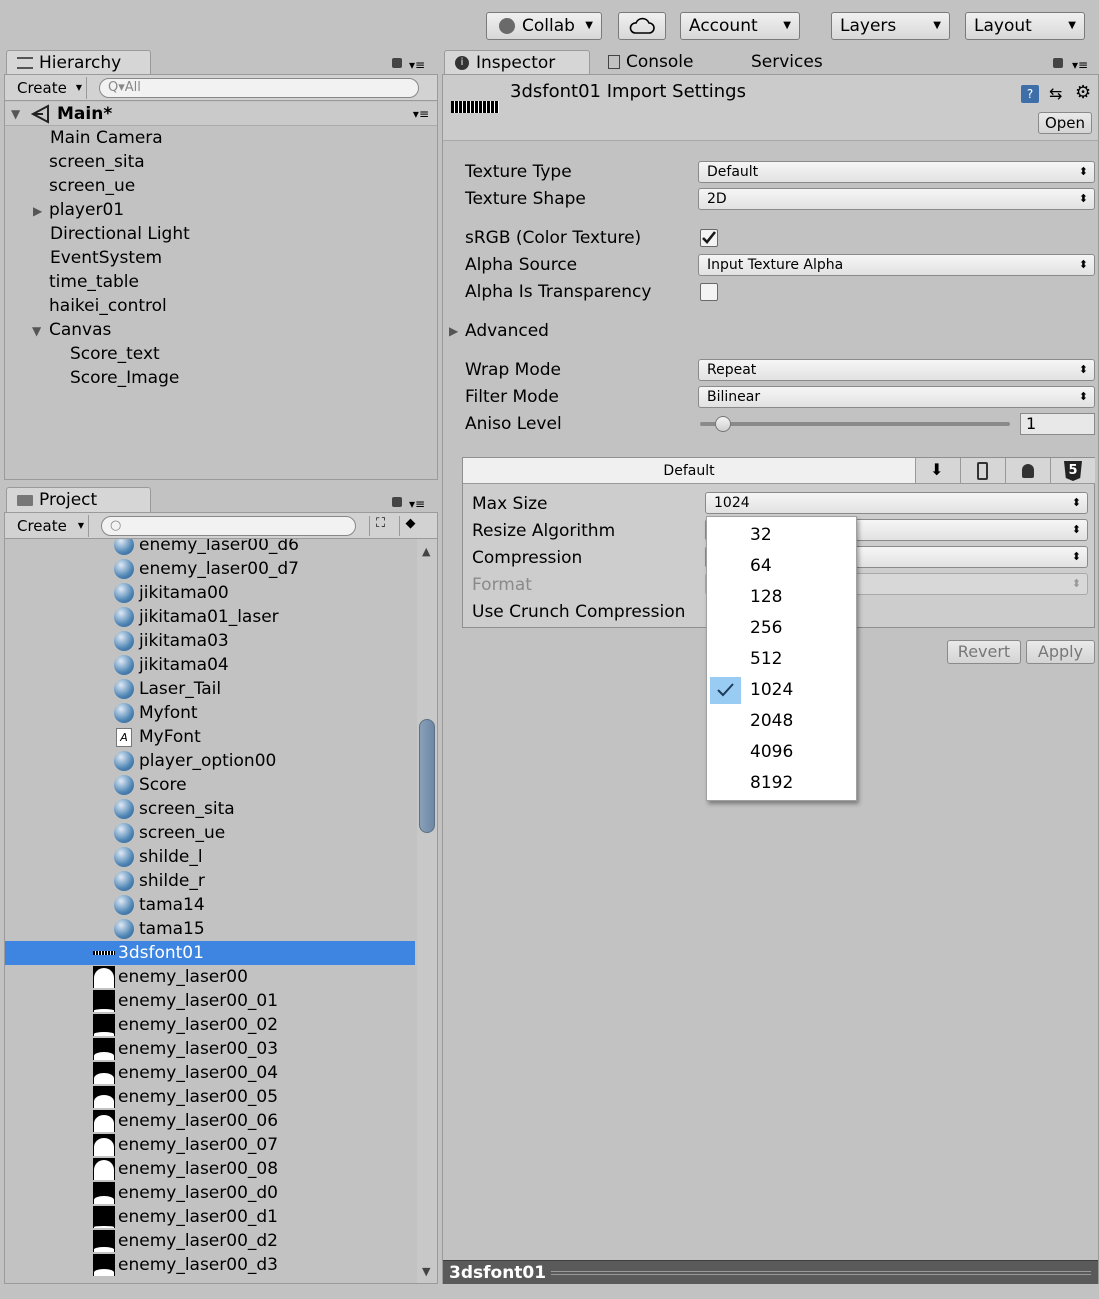 This screenshot has width=1099, height=1299. I want to click on max-size-option: 2048, so click(781, 721).